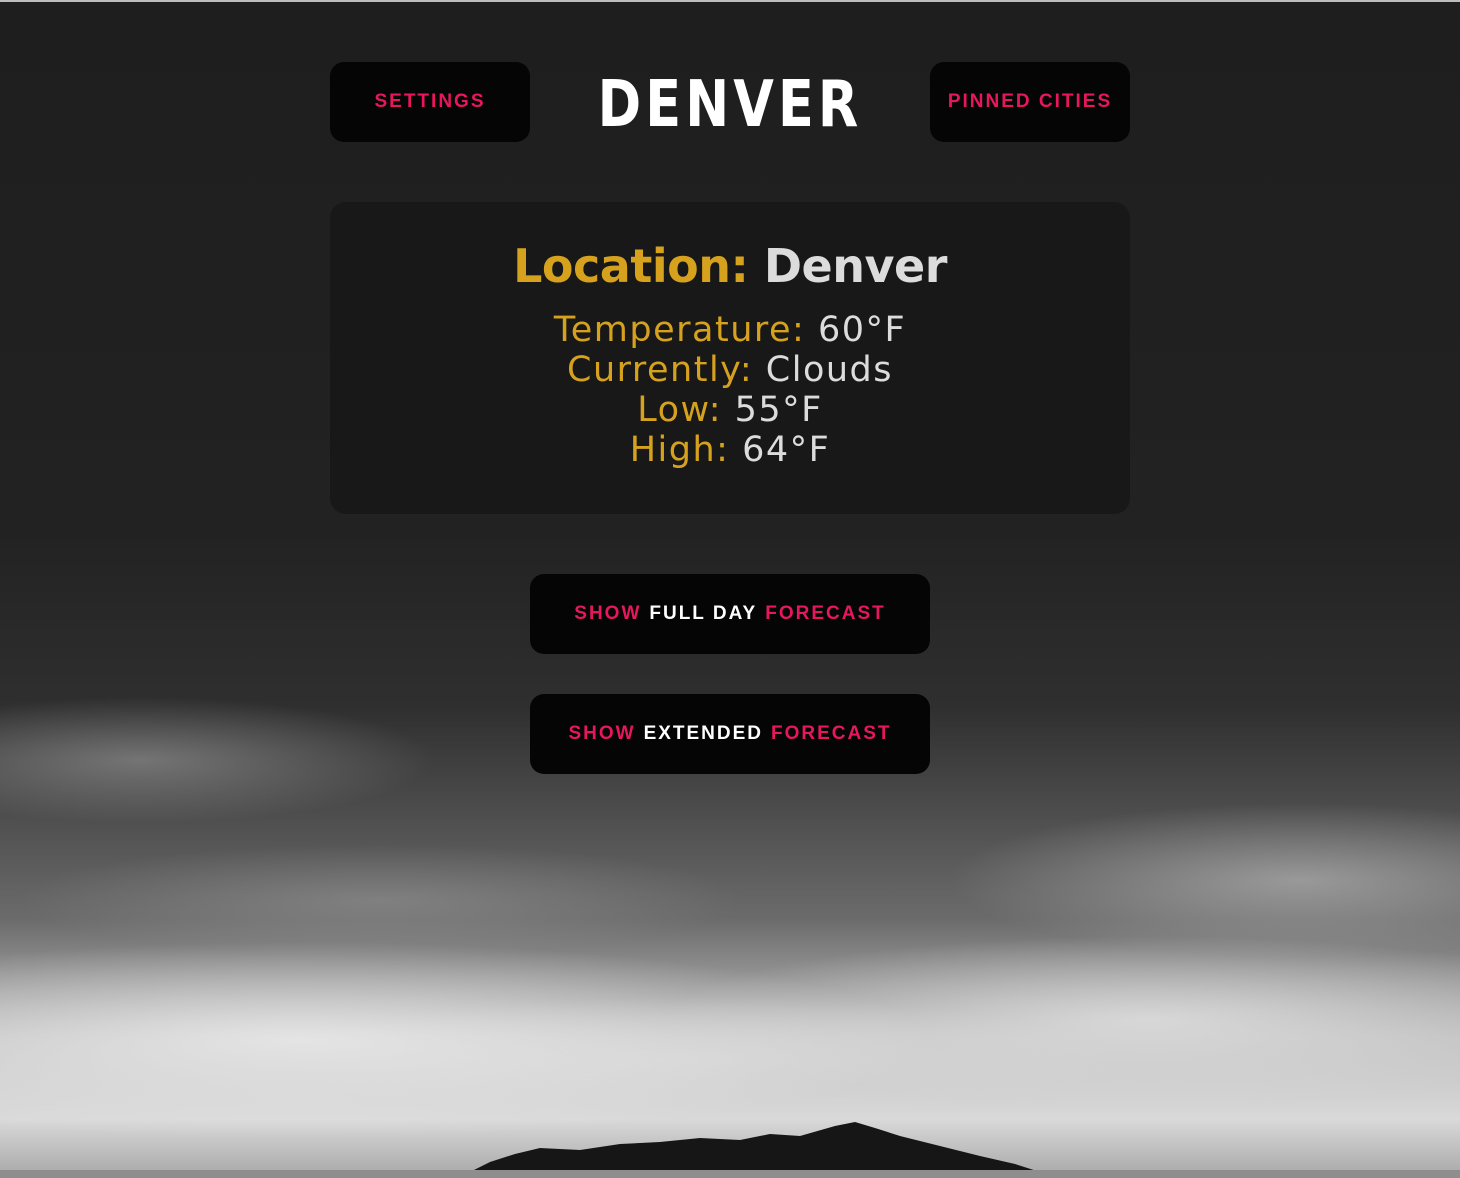 The width and height of the screenshot is (1460, 1178). Describe the element at coordinates (660, 370) in the screenshot. I see `currently-label: Currently:` at that location.